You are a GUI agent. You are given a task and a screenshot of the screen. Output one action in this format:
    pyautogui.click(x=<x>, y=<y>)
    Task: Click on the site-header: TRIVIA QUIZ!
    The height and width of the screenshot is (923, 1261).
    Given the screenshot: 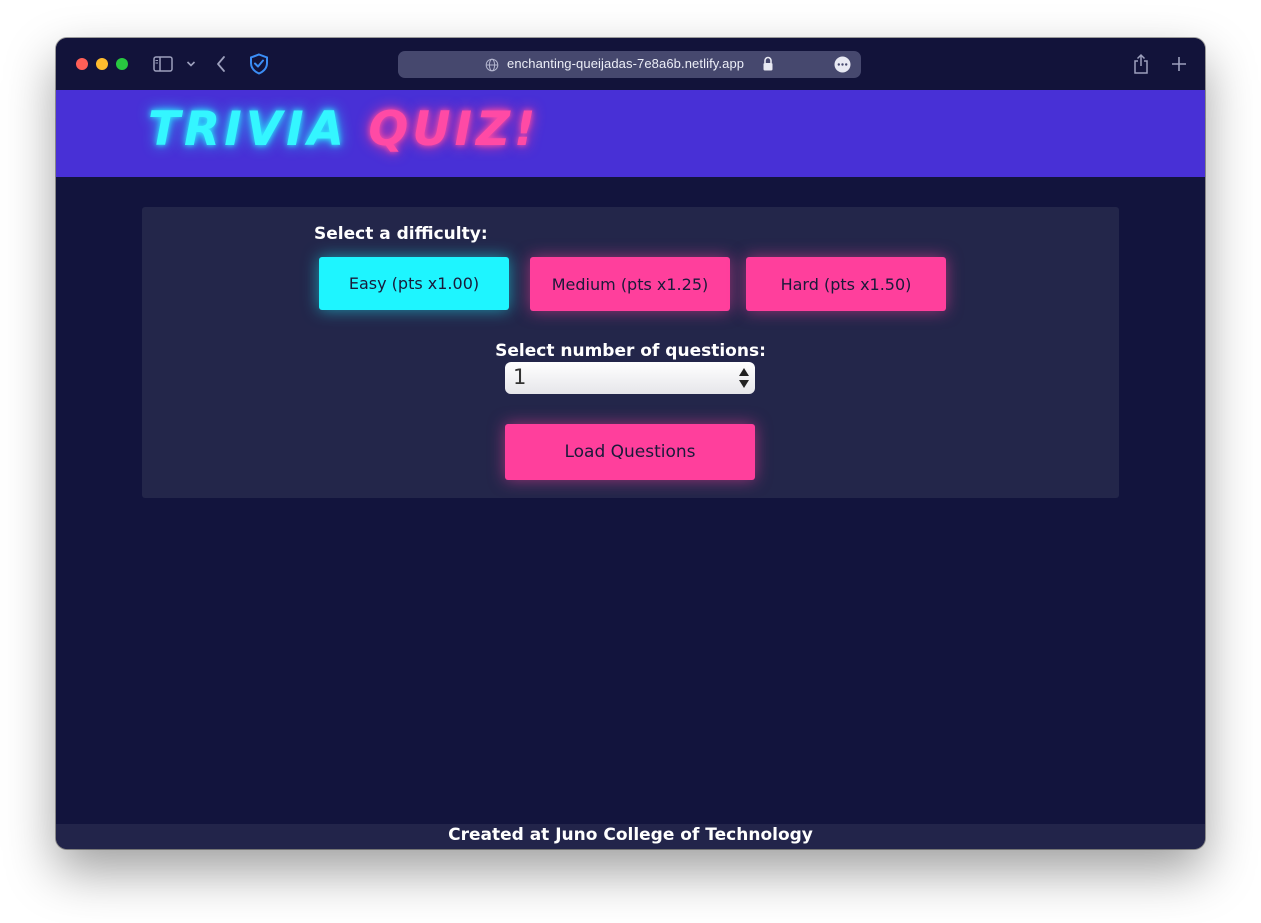 What is the action you would take?
    pyautogui.click(x=630, y=133)
    